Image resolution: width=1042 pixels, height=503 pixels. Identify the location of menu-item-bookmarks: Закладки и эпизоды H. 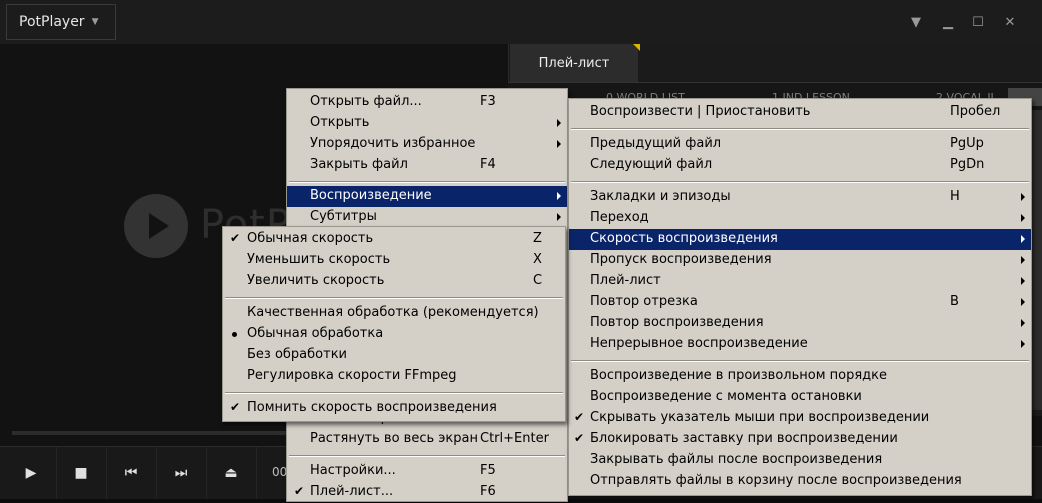
(800, 197).